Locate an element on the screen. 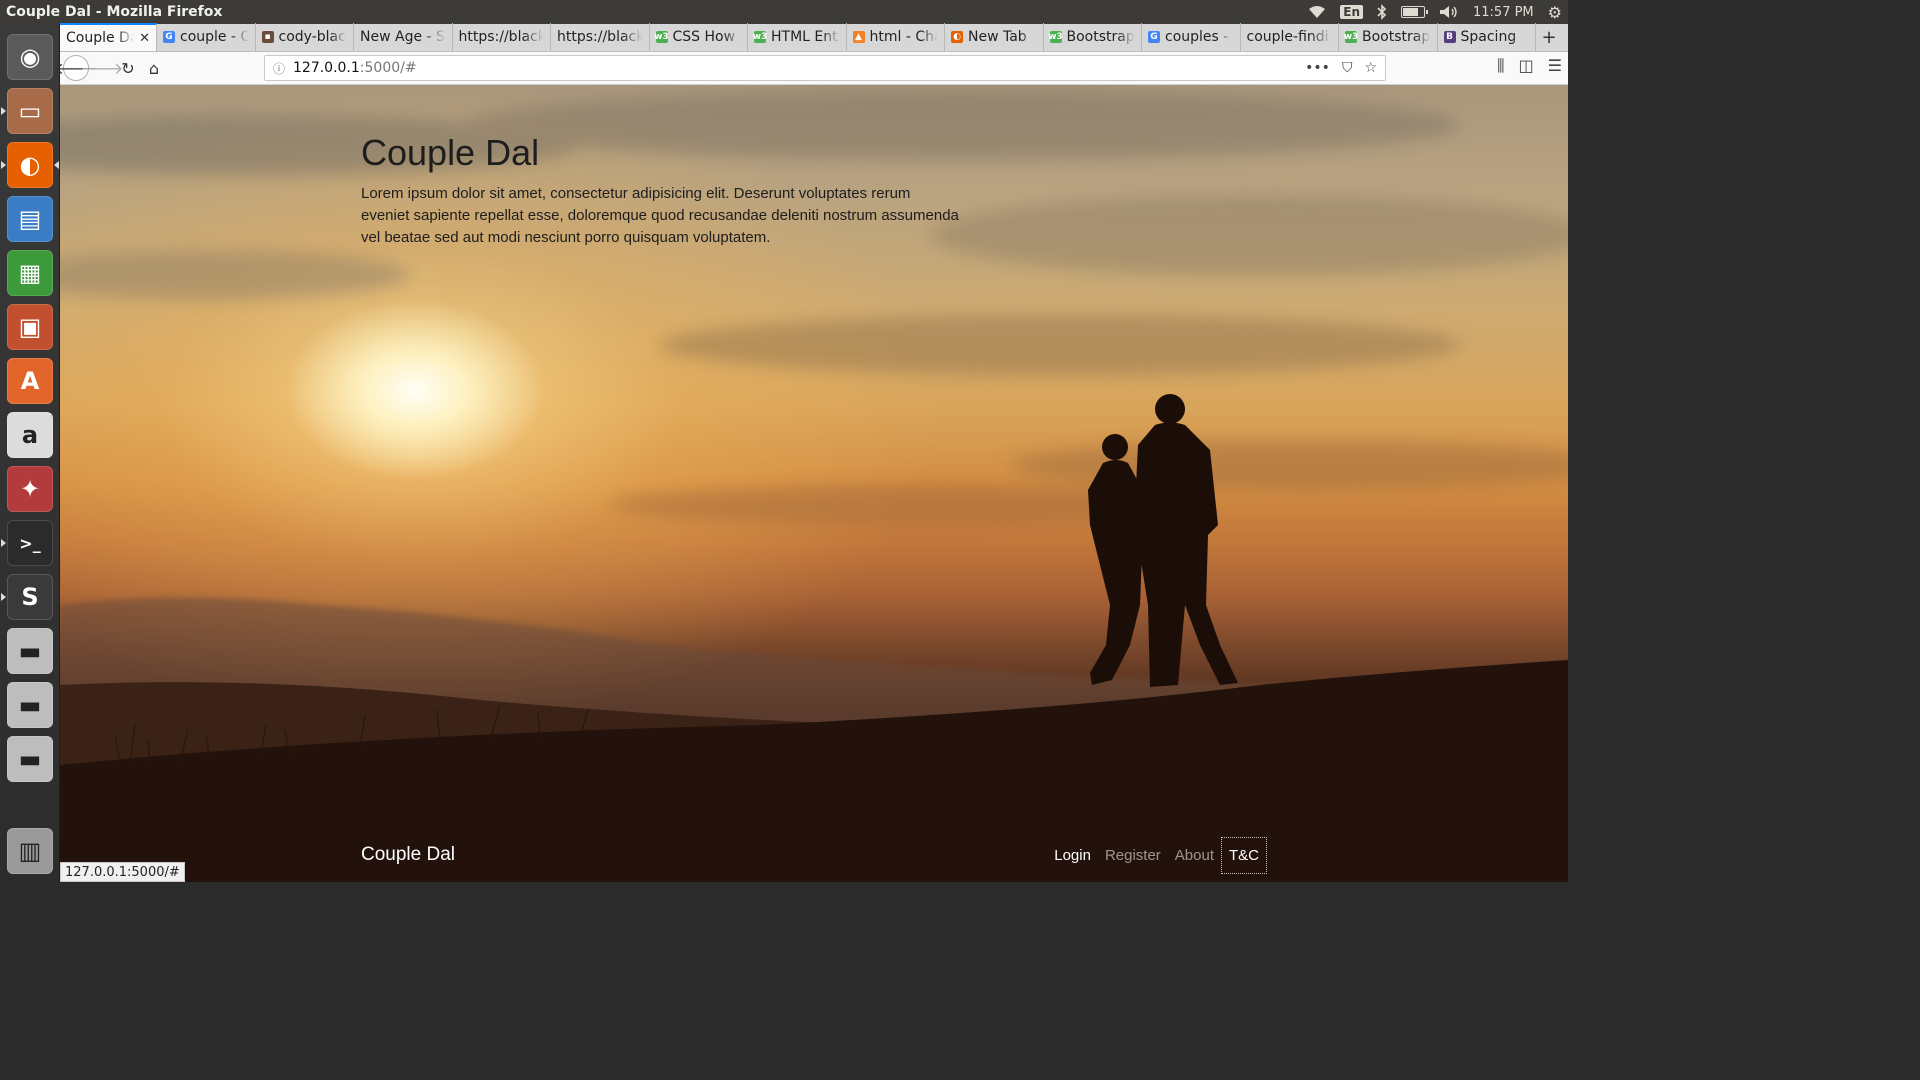  browser-tab: New Age - S is located at coordinates (403, 37).